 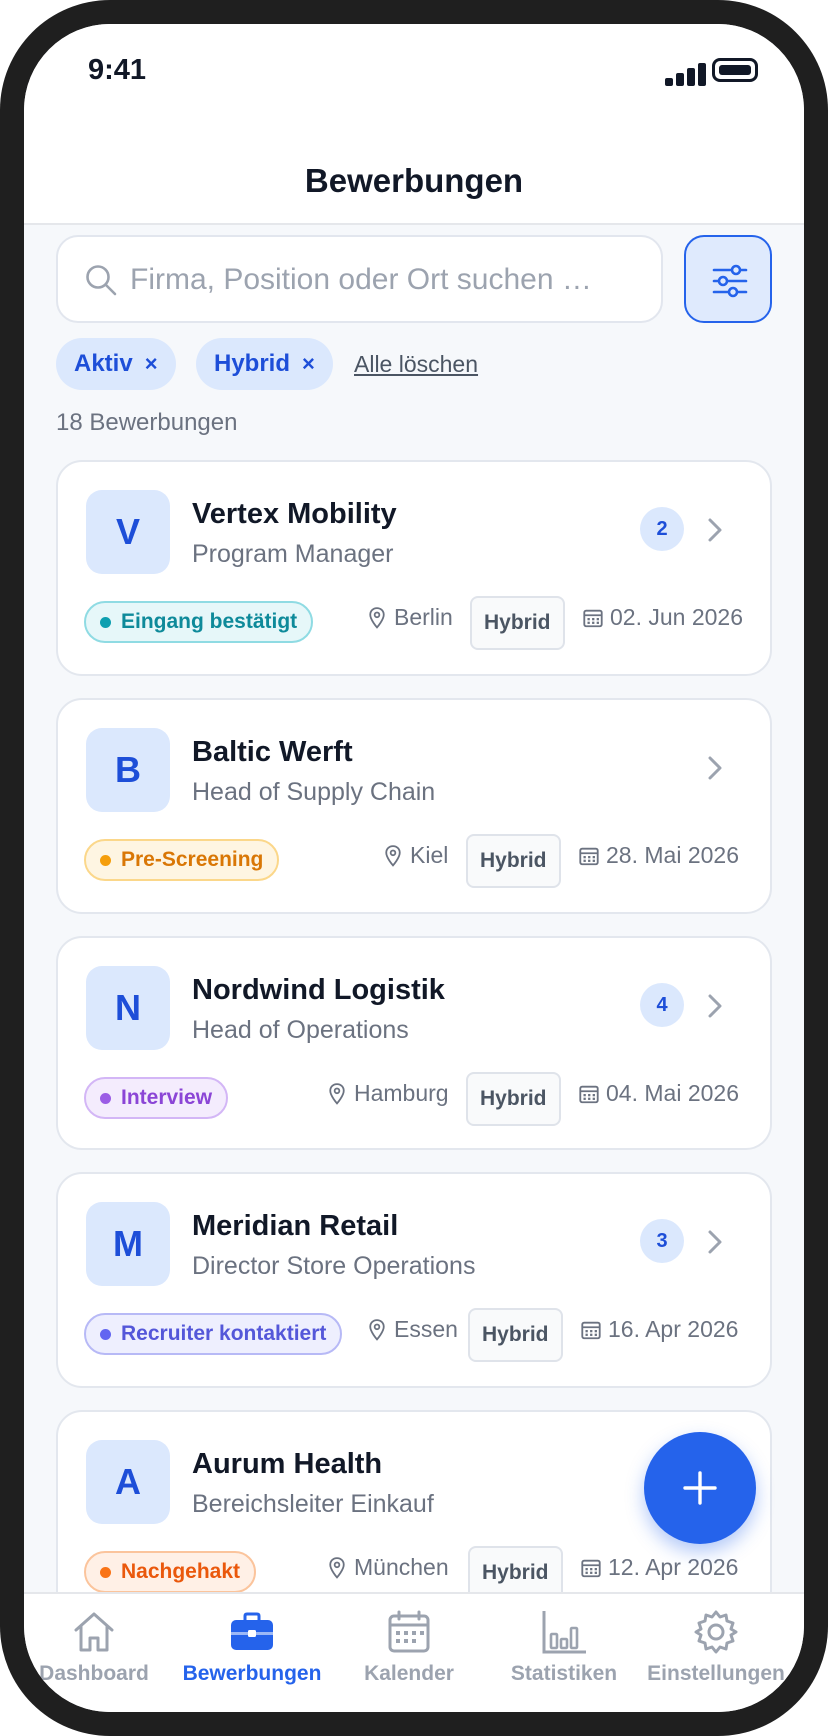 What do you see at coordinates (385, 280) in the screenshot?
I see `search-input` at bounding box center [385, 280].